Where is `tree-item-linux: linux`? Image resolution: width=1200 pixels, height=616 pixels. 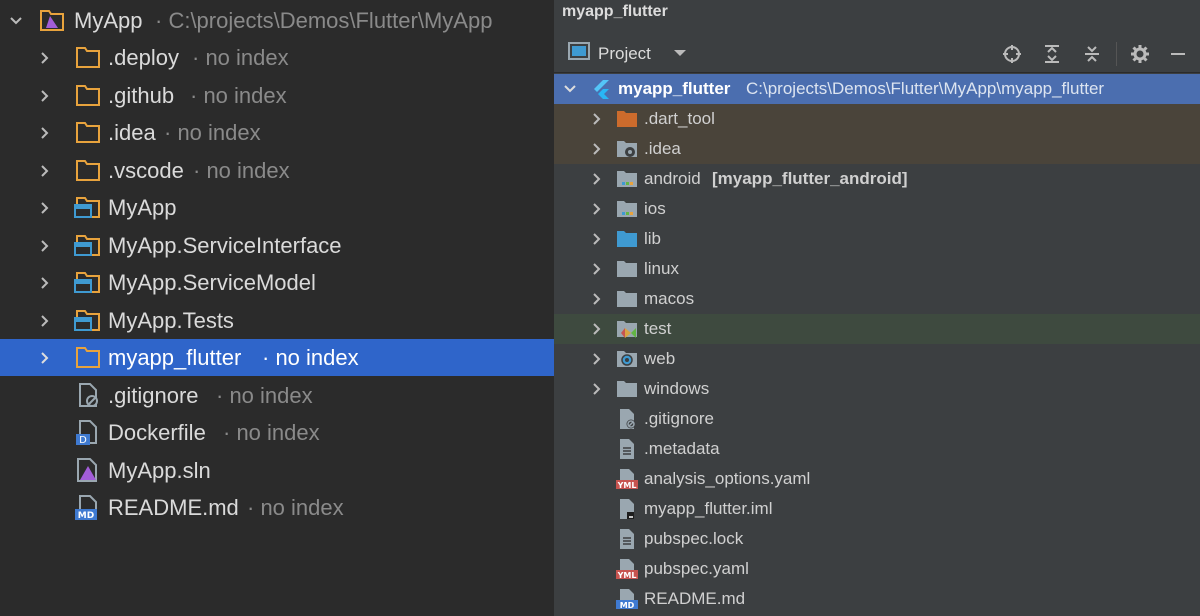 tree-item-linux: linux is located at coordinates (877, 269).